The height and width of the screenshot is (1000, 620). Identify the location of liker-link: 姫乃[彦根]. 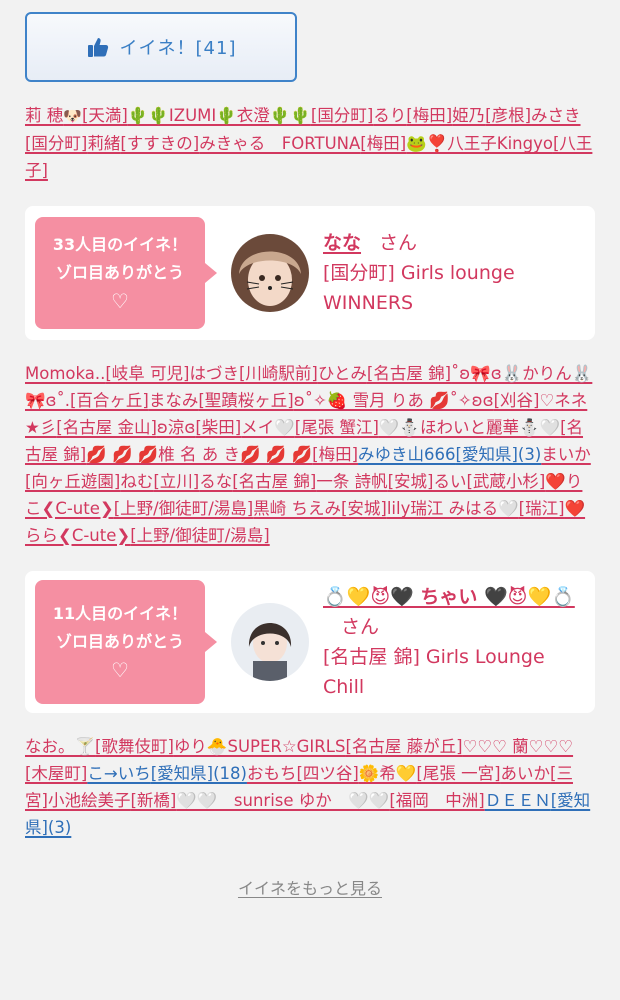
(491, 115).